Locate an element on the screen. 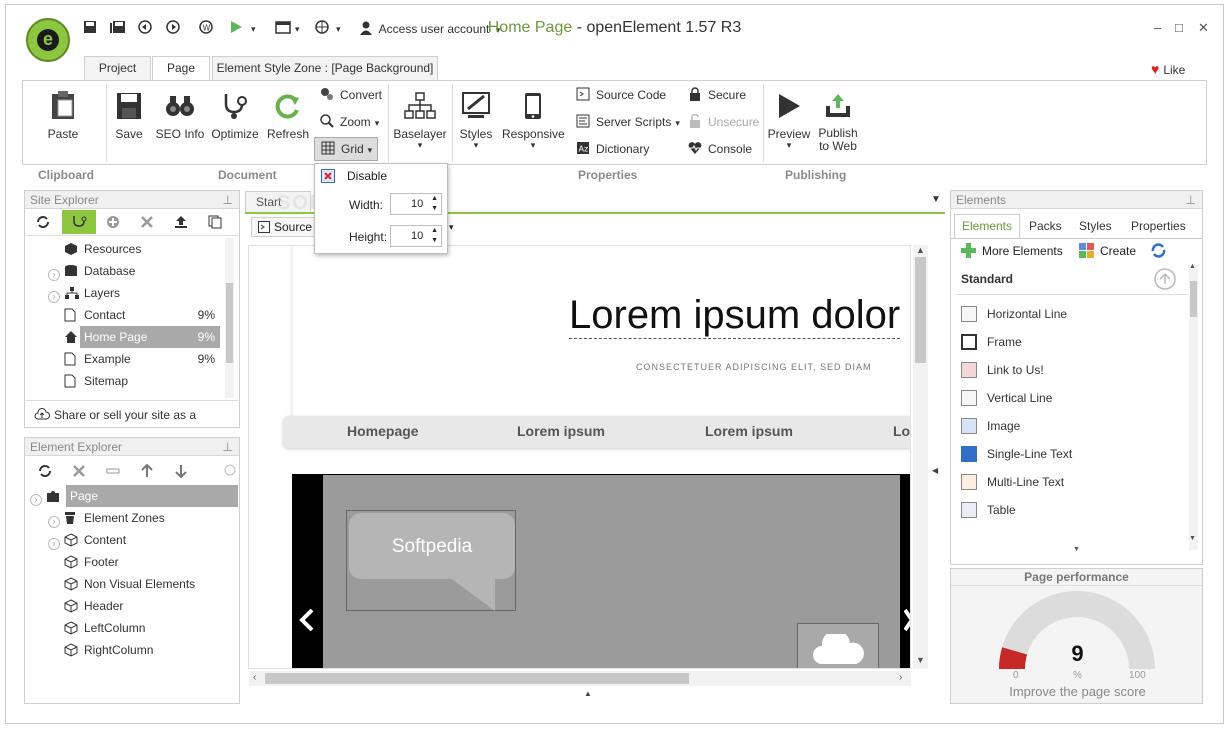 Image resolution: width=1229 pixels, height=729 pixels. elements-more-down-icon: ▼ is located at coordinates (1076, 549).